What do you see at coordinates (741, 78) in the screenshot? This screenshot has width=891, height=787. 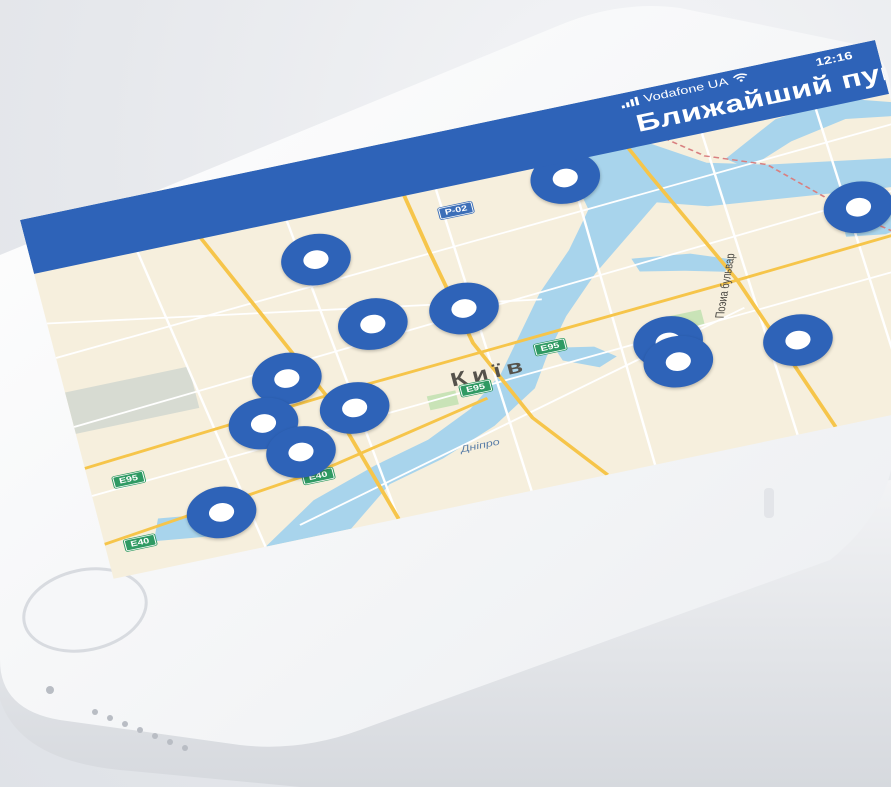 I see `wifi-icon` at bounding box center [741, 78].